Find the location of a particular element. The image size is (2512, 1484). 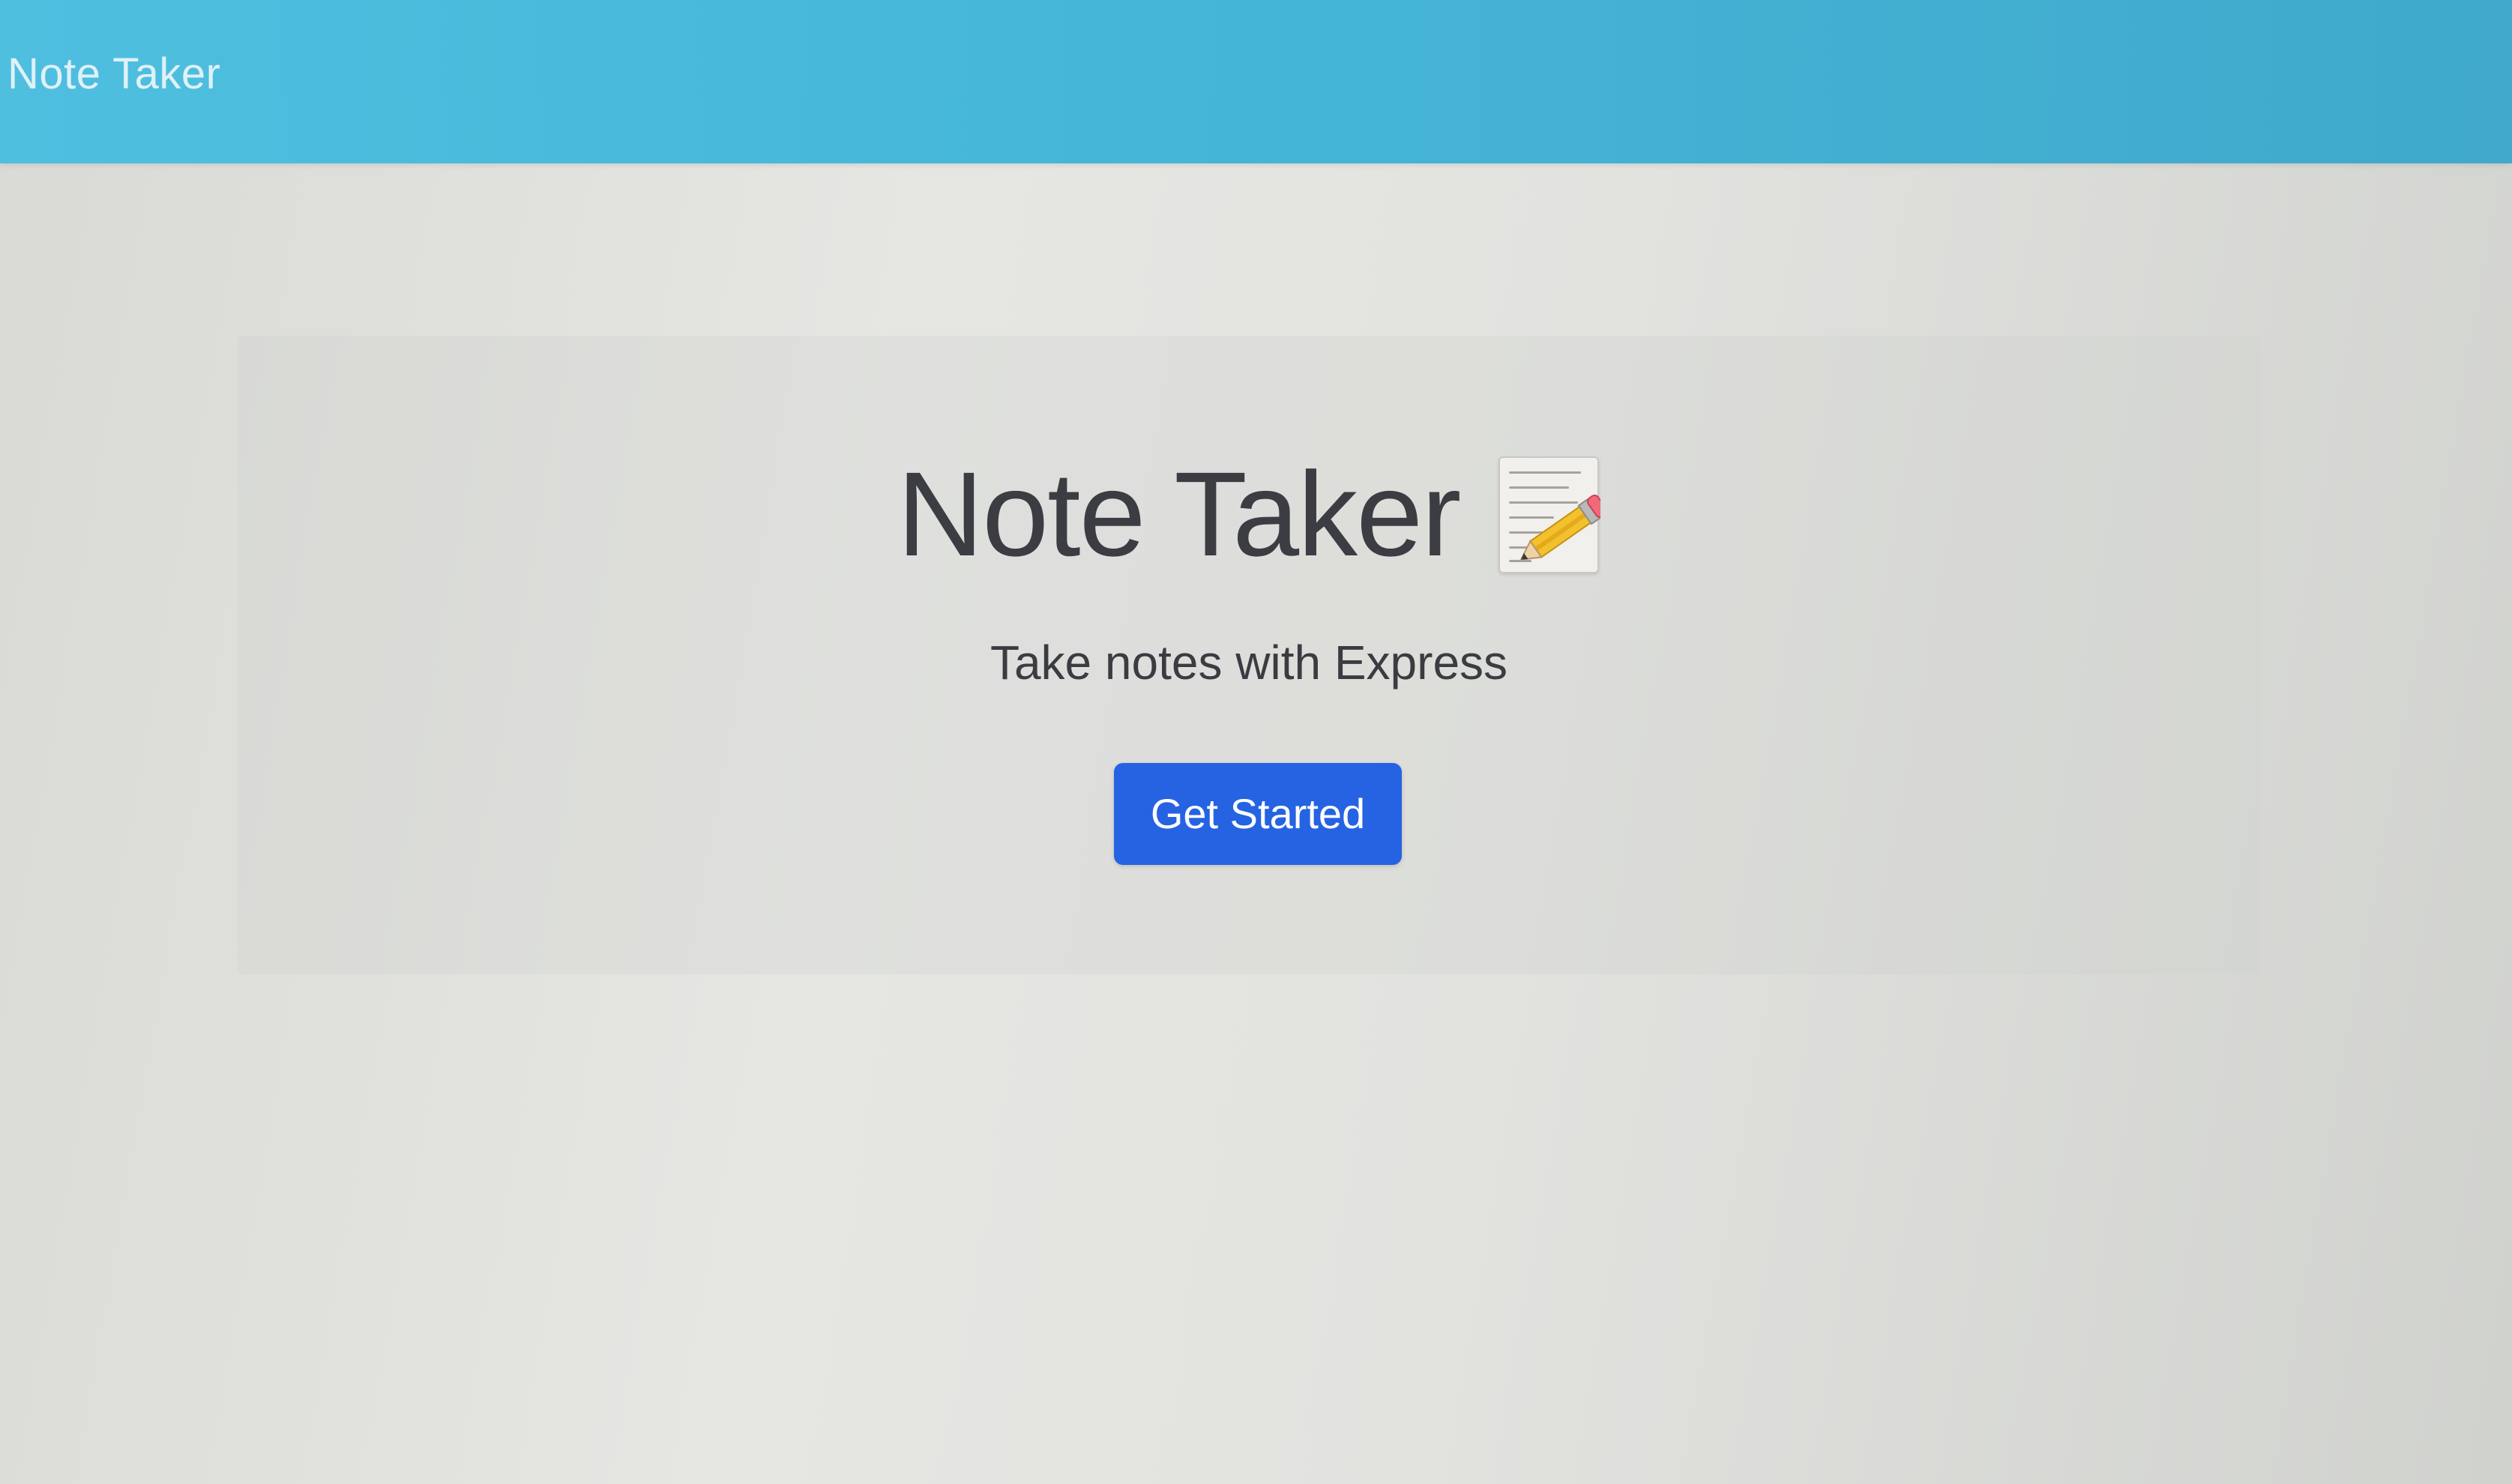

hero-lead-text: Take notes with Express is located at coordinates (1249, 663).